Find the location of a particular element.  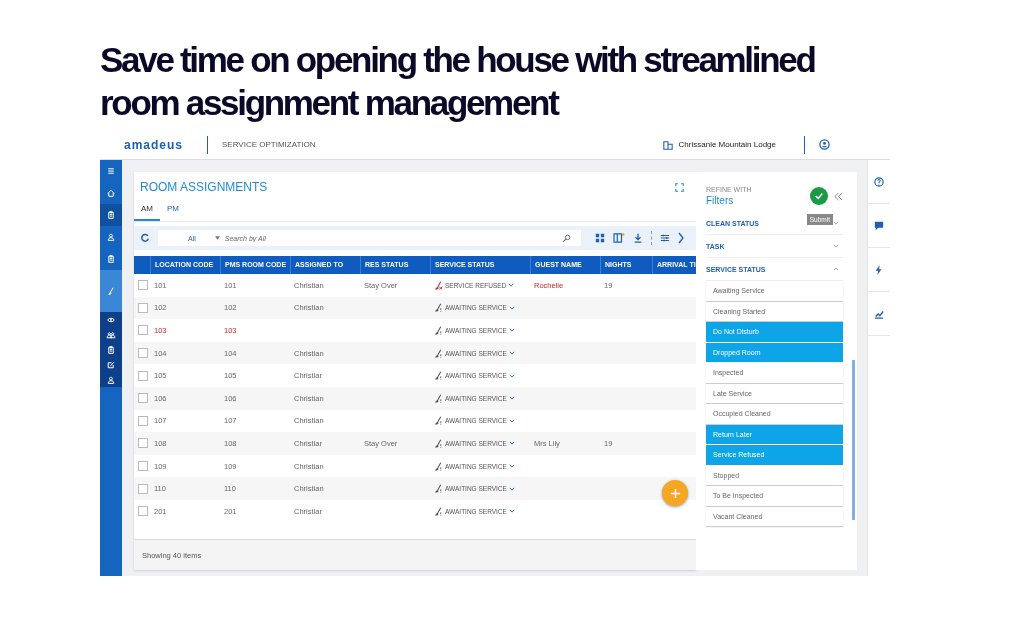

refresh-icon is located at coordinates (145, 238).